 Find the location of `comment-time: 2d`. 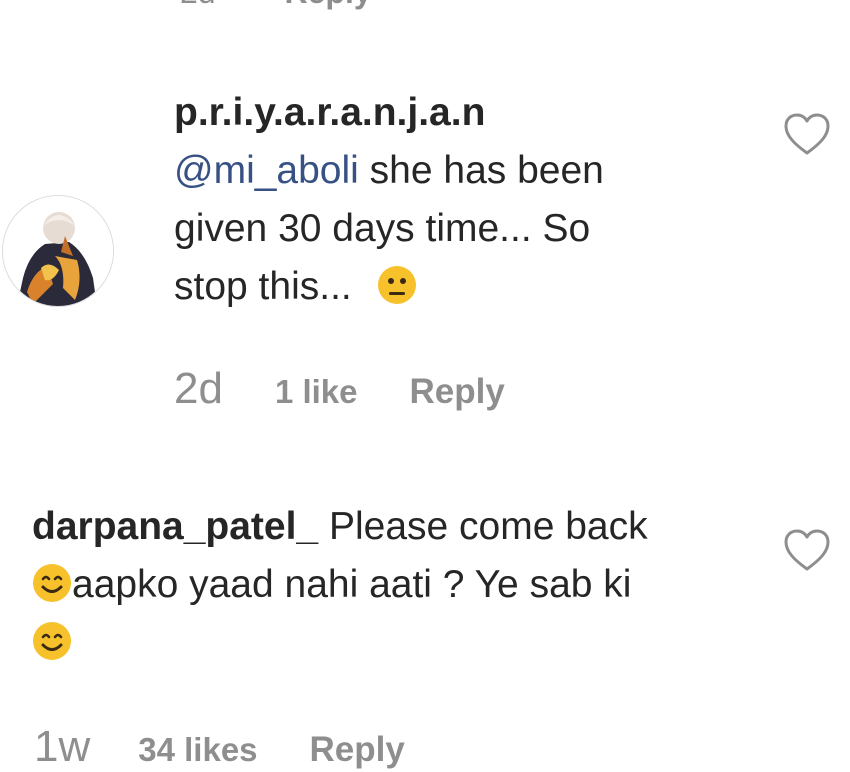

comment-time: 2d is located at coordinates (198, 388).